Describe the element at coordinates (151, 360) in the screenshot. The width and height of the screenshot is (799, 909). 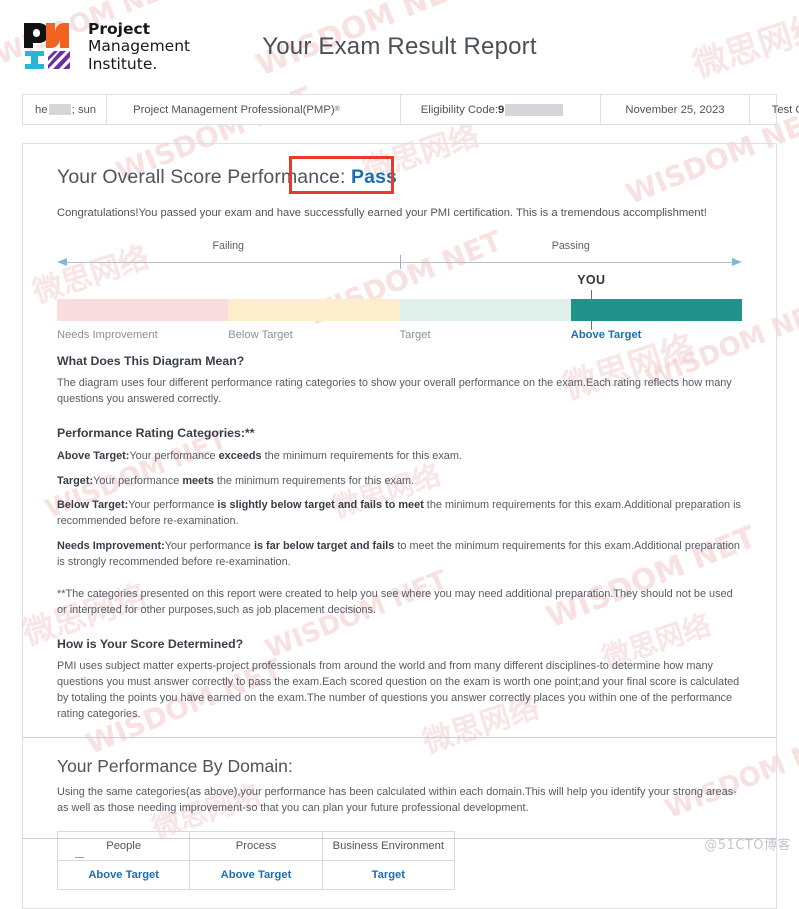
I see `diagram-heading: What Does This Diagram Mean?` at that location.